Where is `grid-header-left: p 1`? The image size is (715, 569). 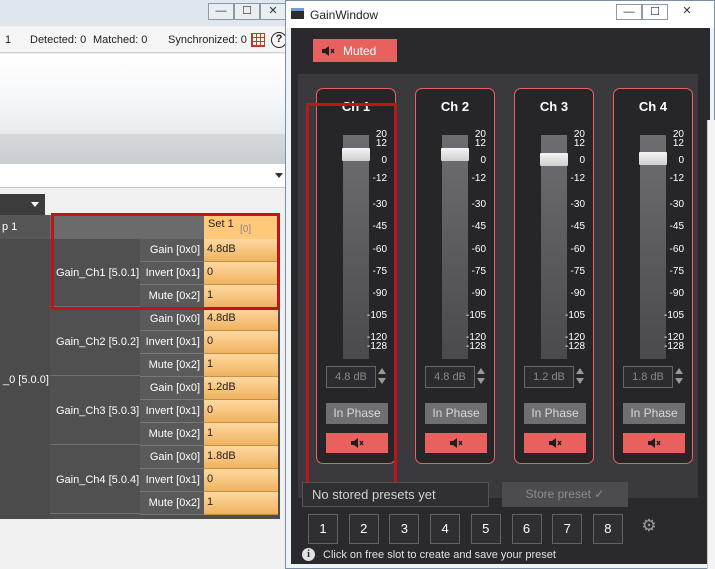
grid-header-left: p 1 is located at coordinates (25, 227).